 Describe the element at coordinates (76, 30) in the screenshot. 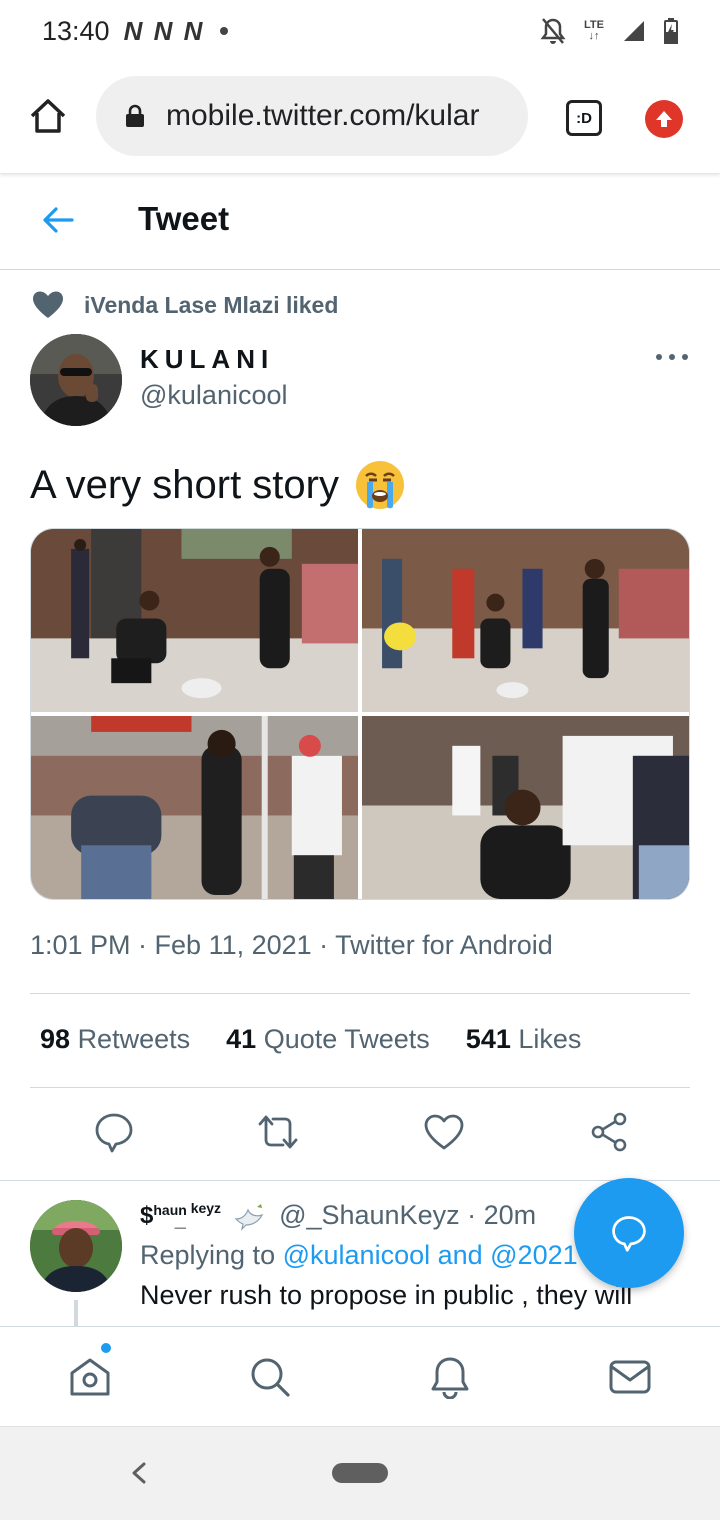

I see `status-time: 13:40` at that location.